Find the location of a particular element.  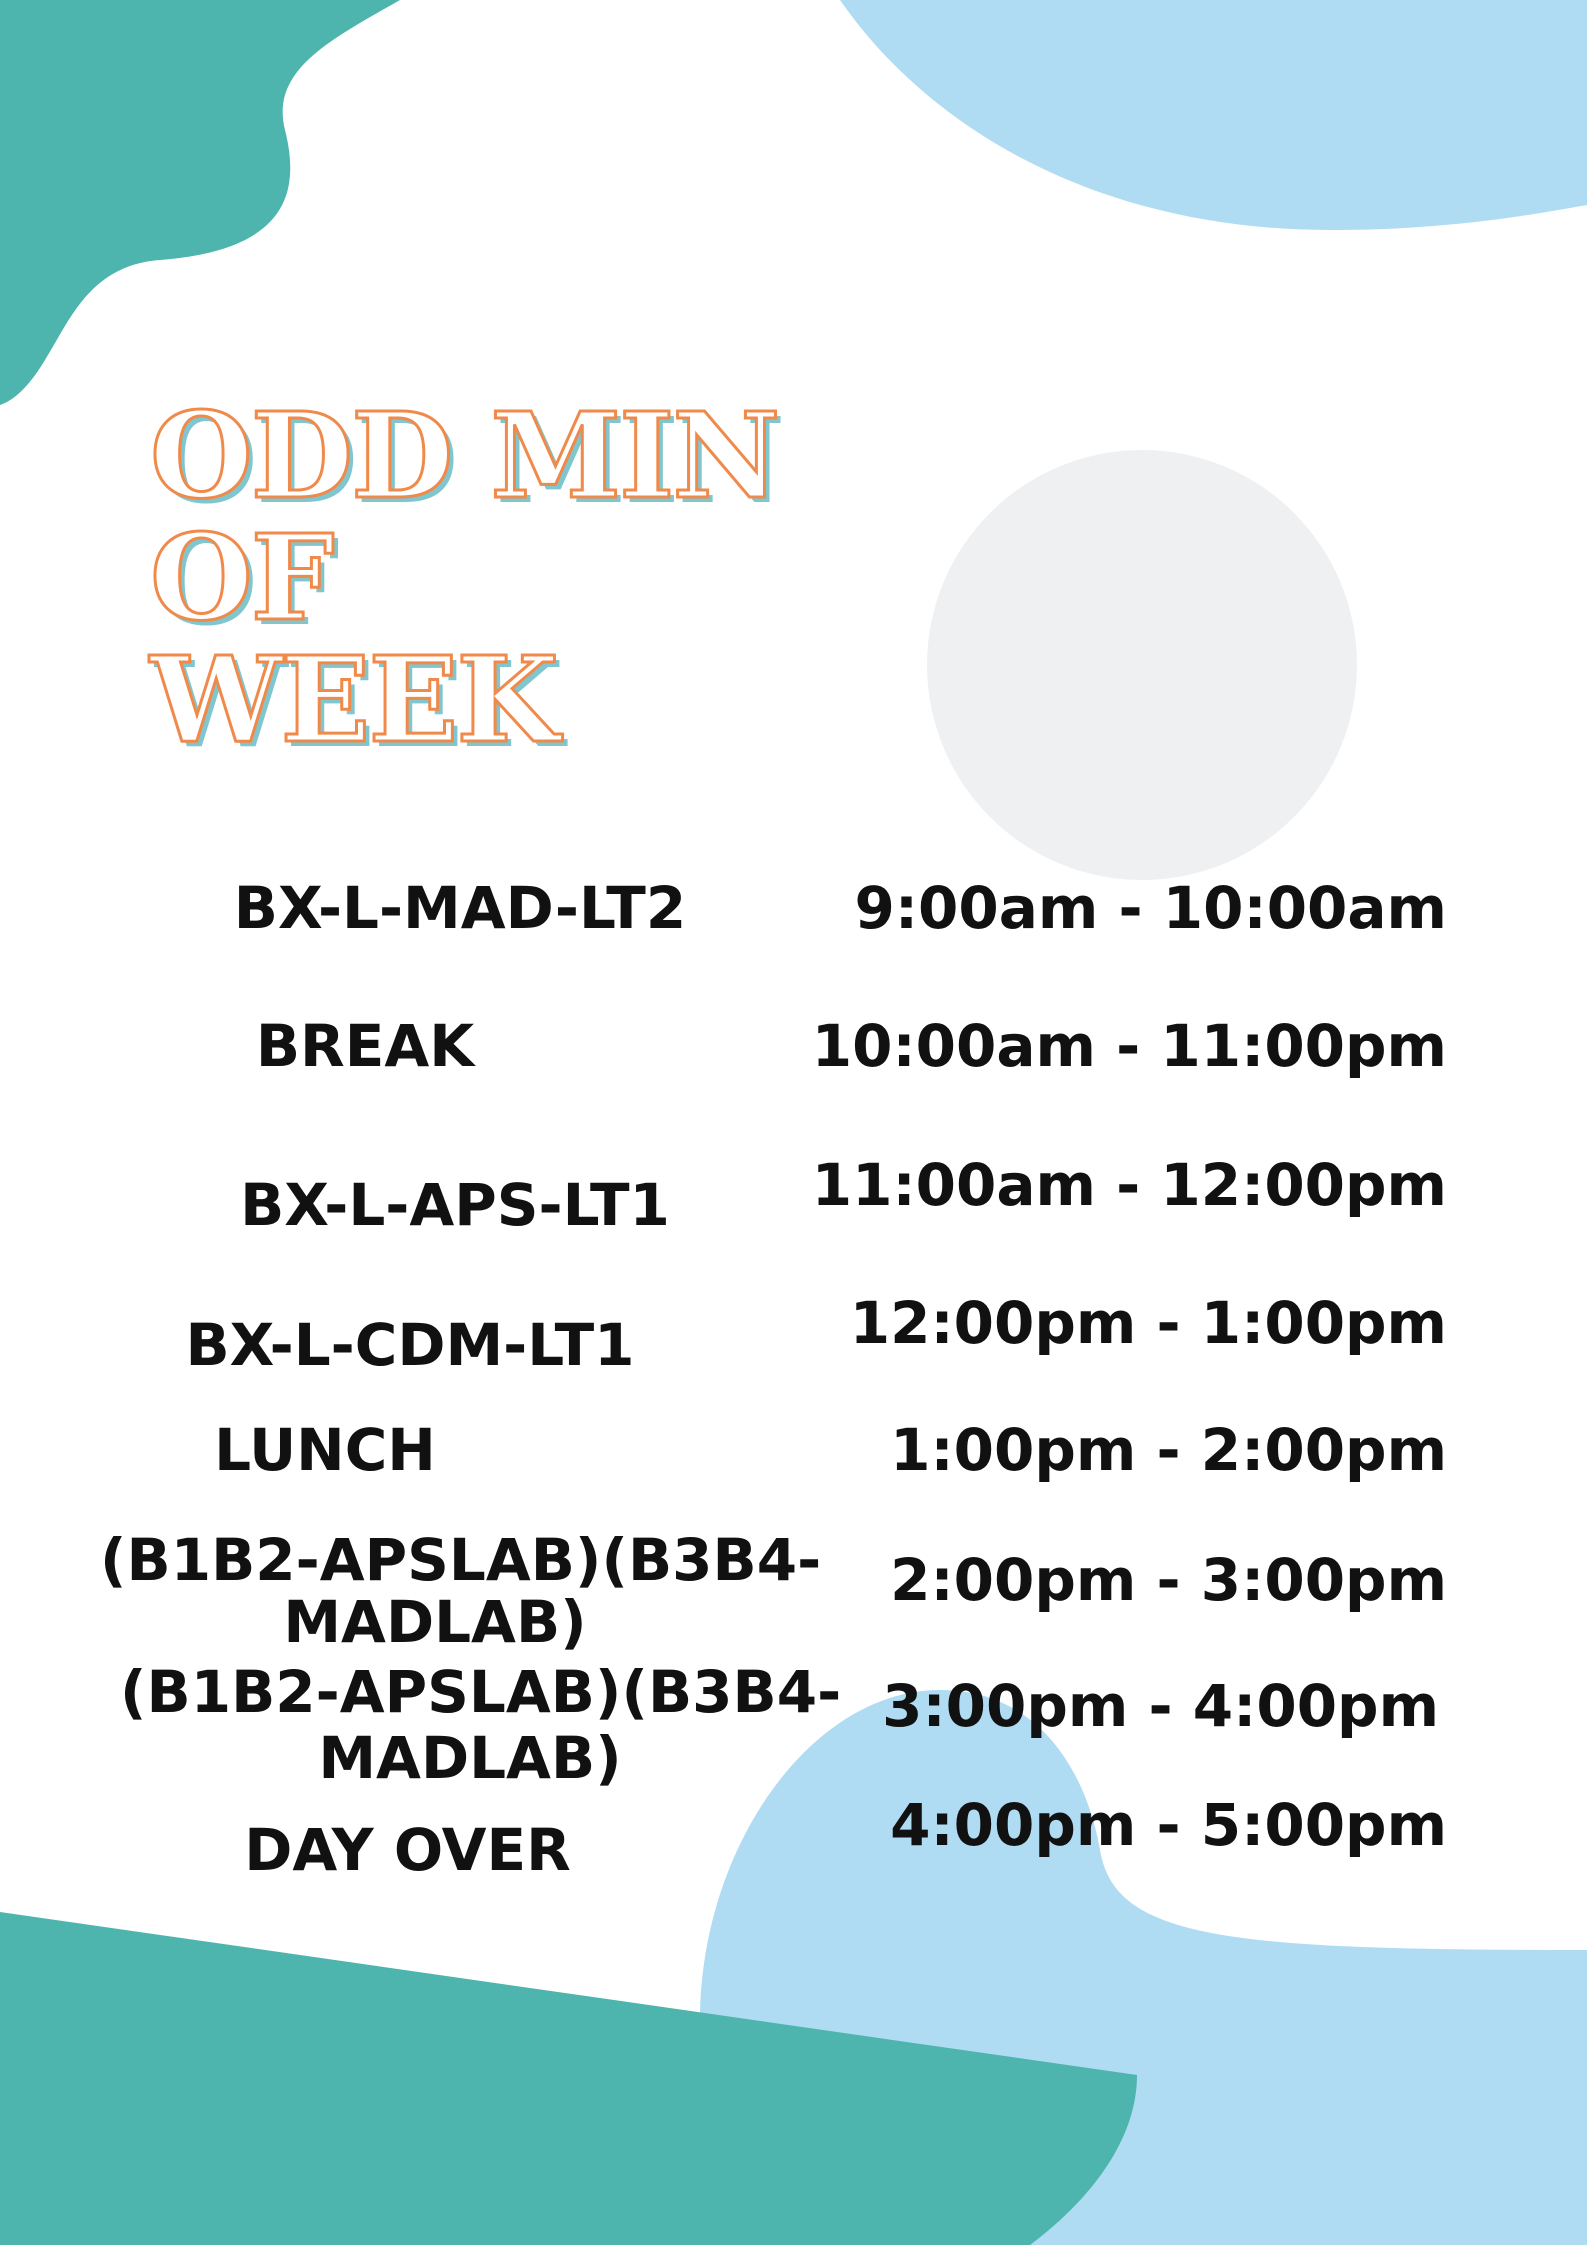

slot-time-3: 11:00am - 12:00pm is located at coordinates (1129, 1185).